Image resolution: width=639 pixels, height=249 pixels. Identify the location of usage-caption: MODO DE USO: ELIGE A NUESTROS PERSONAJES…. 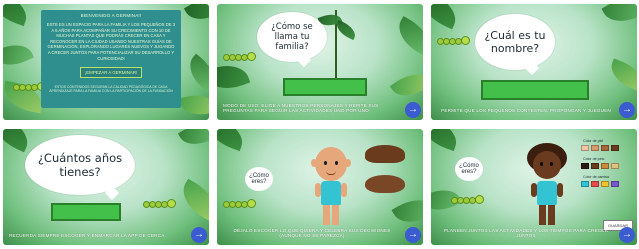
(301, 108).